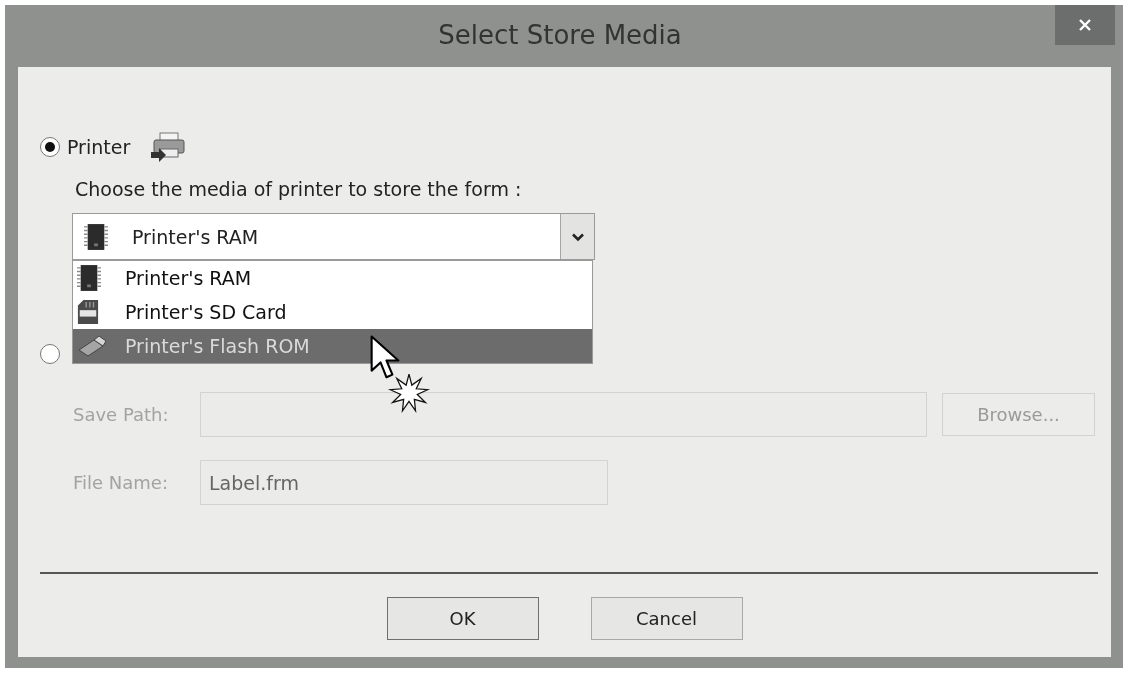 This screenshot has height=682, width=1137. I want to click on chevron-down-icon, so click(577, 236).